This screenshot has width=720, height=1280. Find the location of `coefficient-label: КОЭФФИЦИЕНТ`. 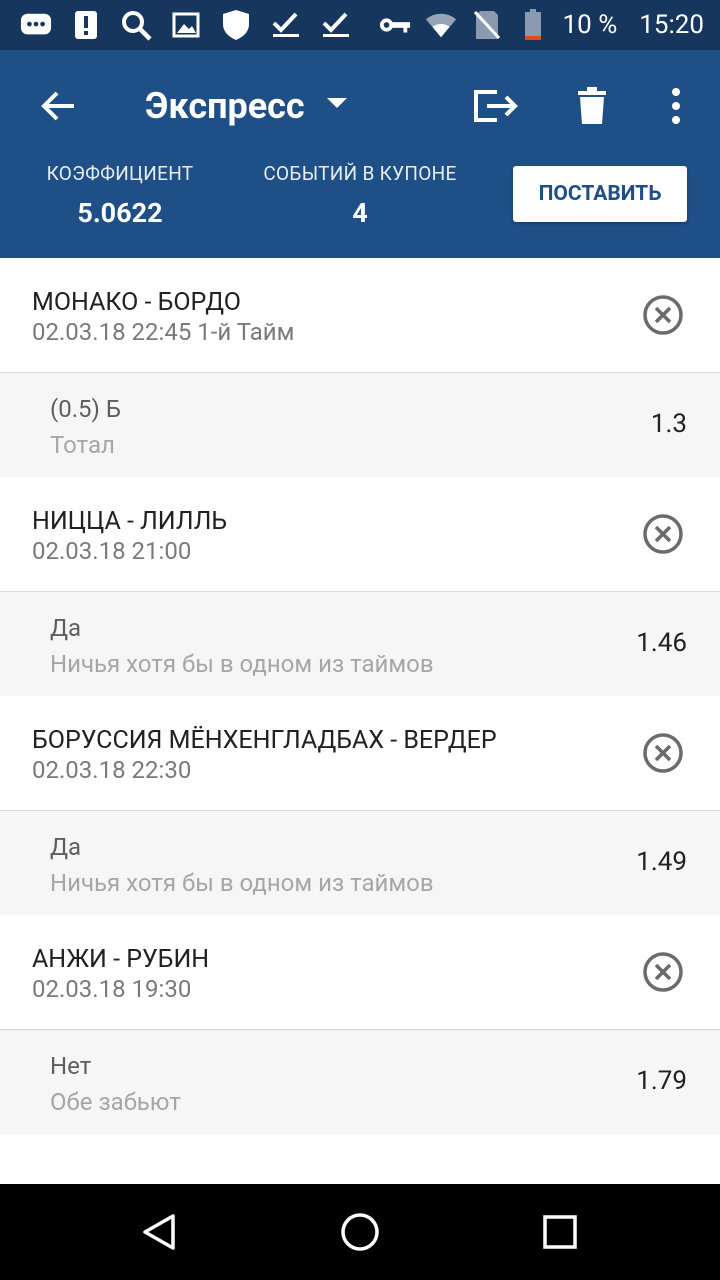

coefficient-label: КОЭФФИЦИЕНТ is located at coordinates (120, 173).